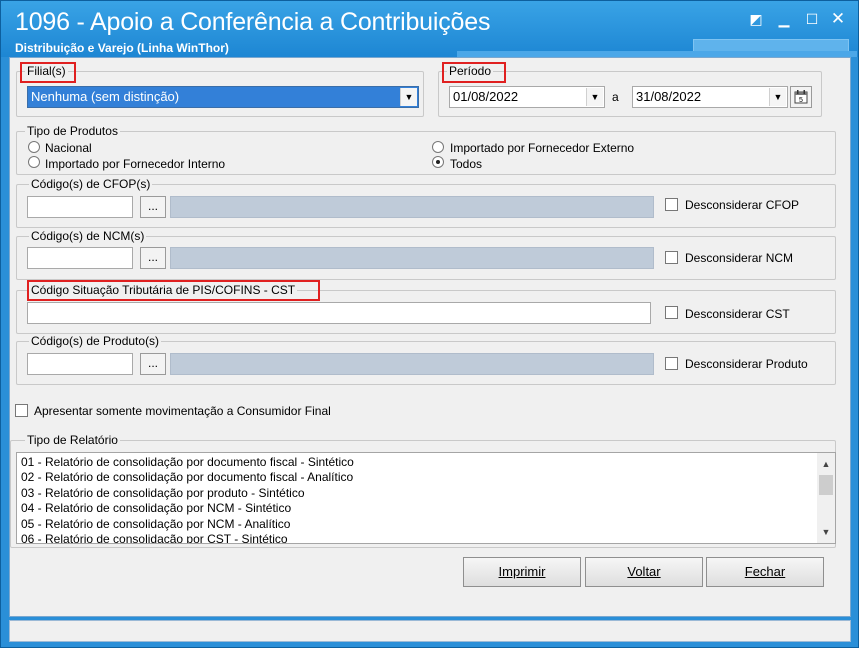 Image resolution: width=859 pixels, height=648 pixels. Describe the element at coordinates (80, 258) in the screenshot. I see `ncm-code-input` at that location.